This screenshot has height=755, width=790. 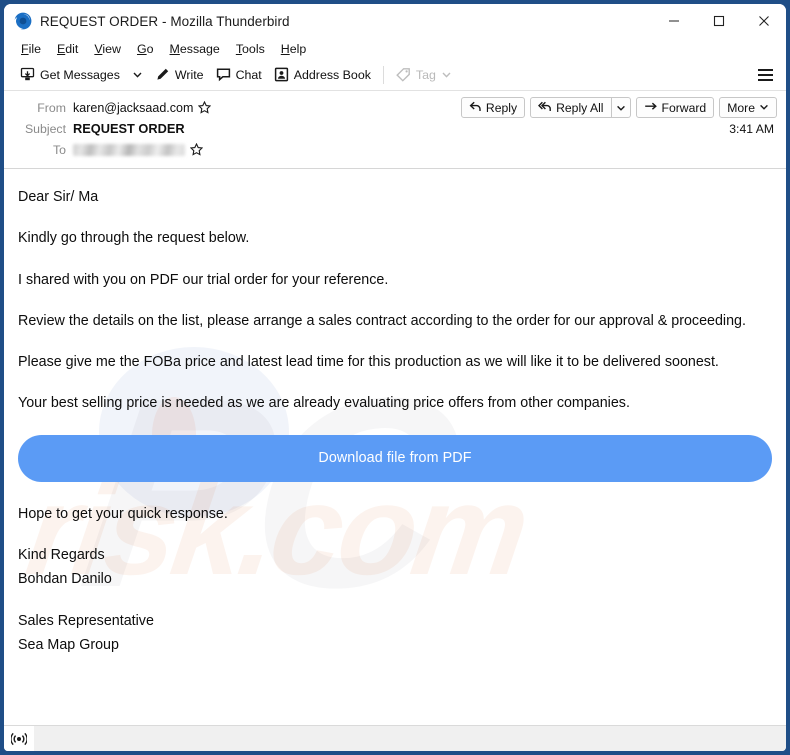 I want to click on menu-item-edit: Edit, so click(x=67, y=49).